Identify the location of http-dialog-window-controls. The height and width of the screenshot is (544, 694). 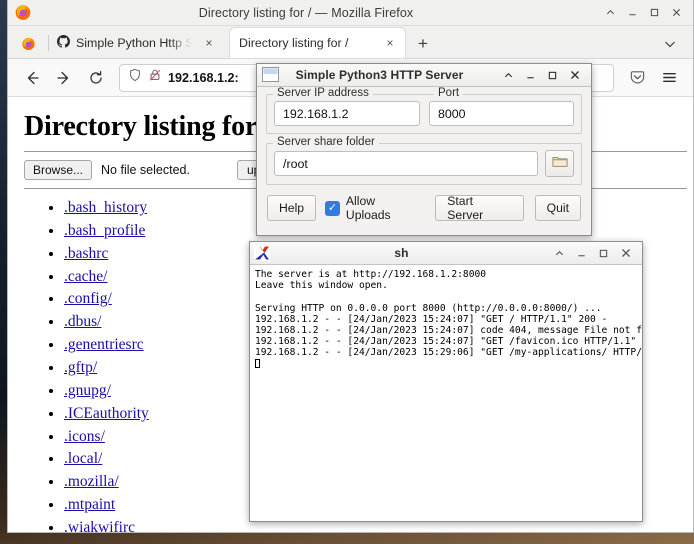
(546, 75).